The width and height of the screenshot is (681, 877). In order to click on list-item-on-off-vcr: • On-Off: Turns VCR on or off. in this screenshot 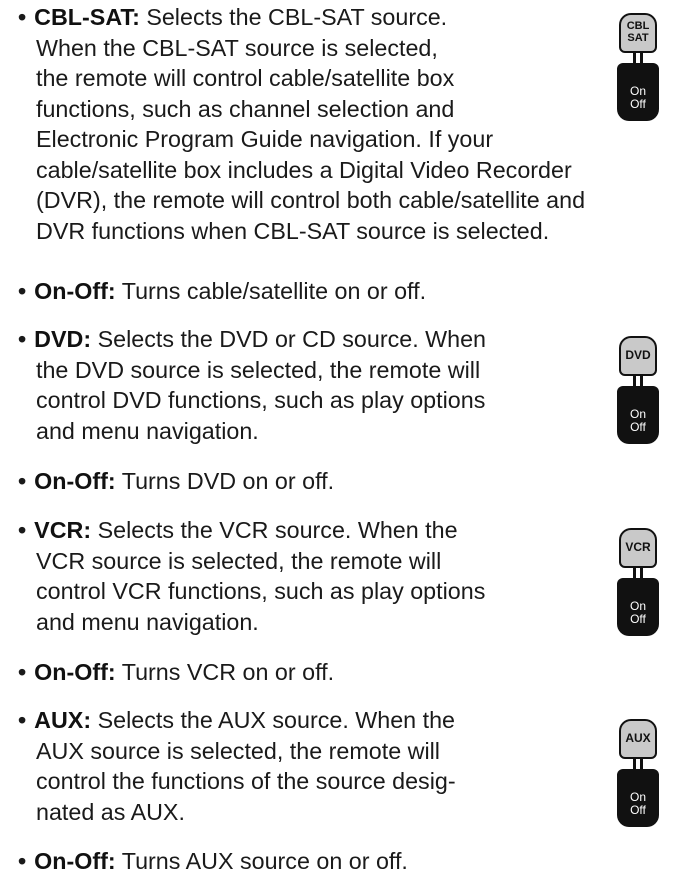, I will do `click(176, 672)`.